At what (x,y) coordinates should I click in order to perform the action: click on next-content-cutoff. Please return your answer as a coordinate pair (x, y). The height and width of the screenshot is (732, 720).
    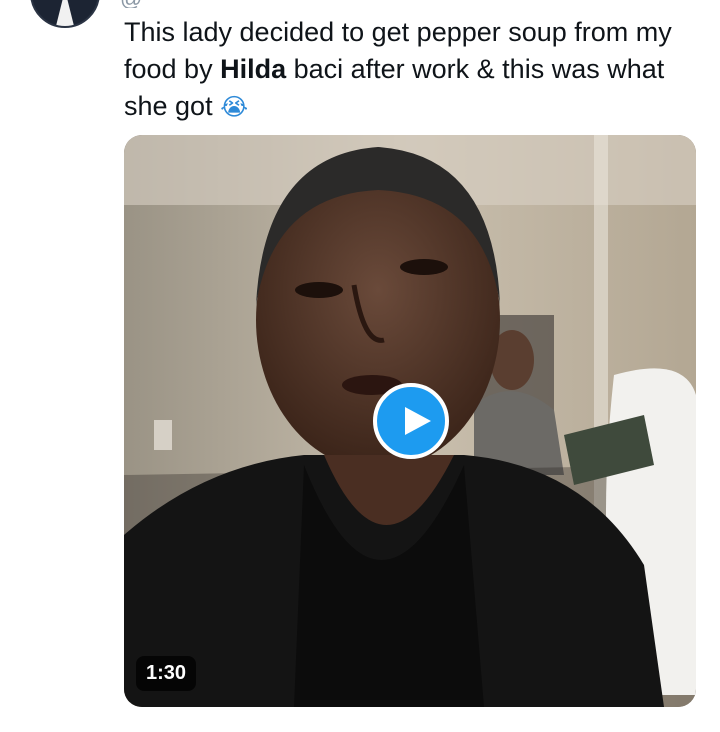
    Looking at the image, I should click on (254, 727).